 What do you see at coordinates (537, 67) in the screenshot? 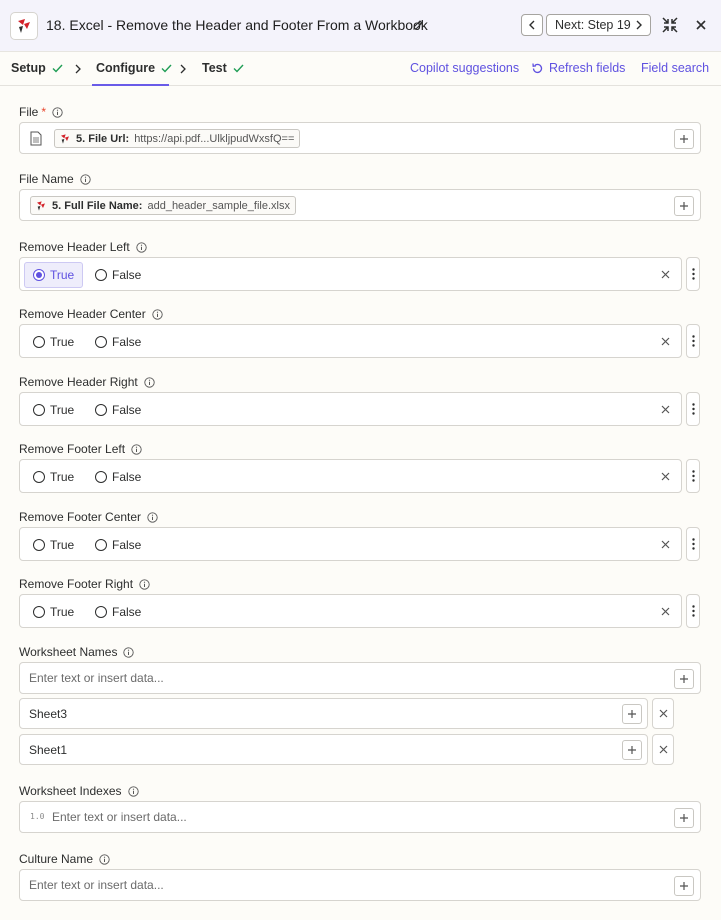
I see `refresh-icon` at bounding box center [537, 67].